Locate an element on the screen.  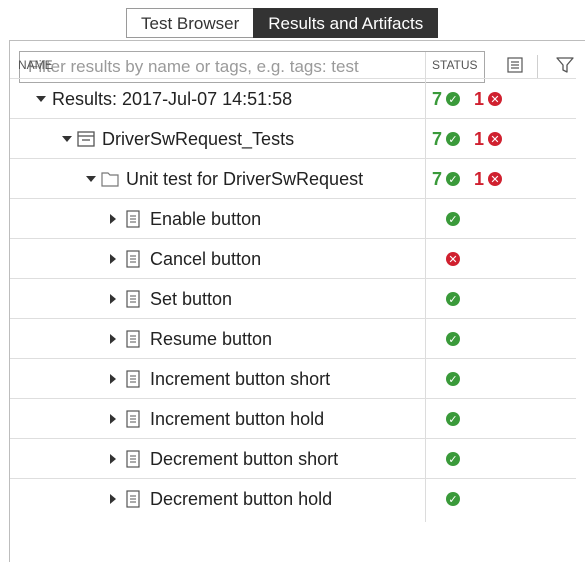
column-header-status: STATUS is located at coordinates (455, 65).